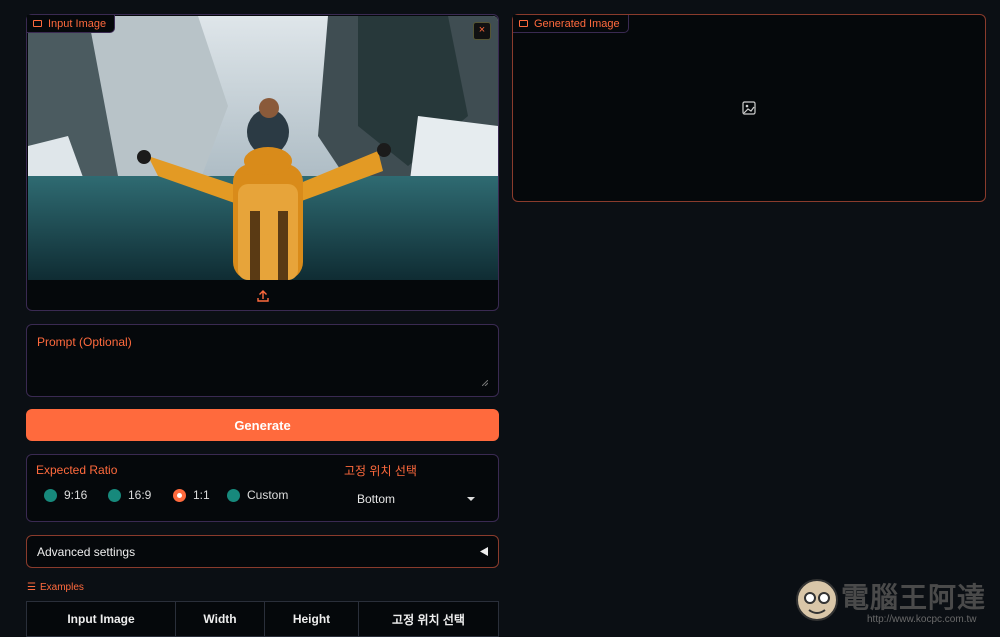  I want to click on generated-image-title: Generated Image, so click(577, 23).